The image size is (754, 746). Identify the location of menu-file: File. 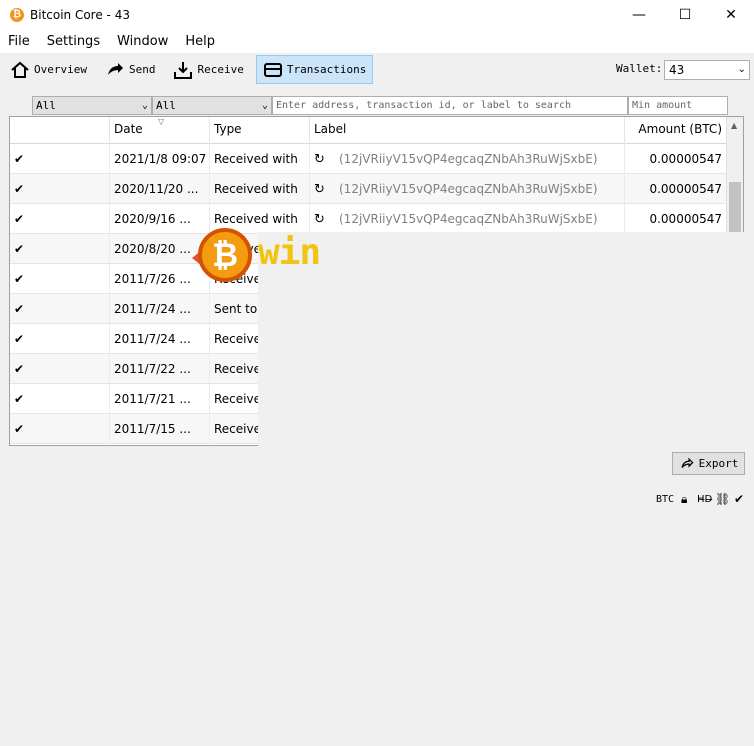
(19, 41).